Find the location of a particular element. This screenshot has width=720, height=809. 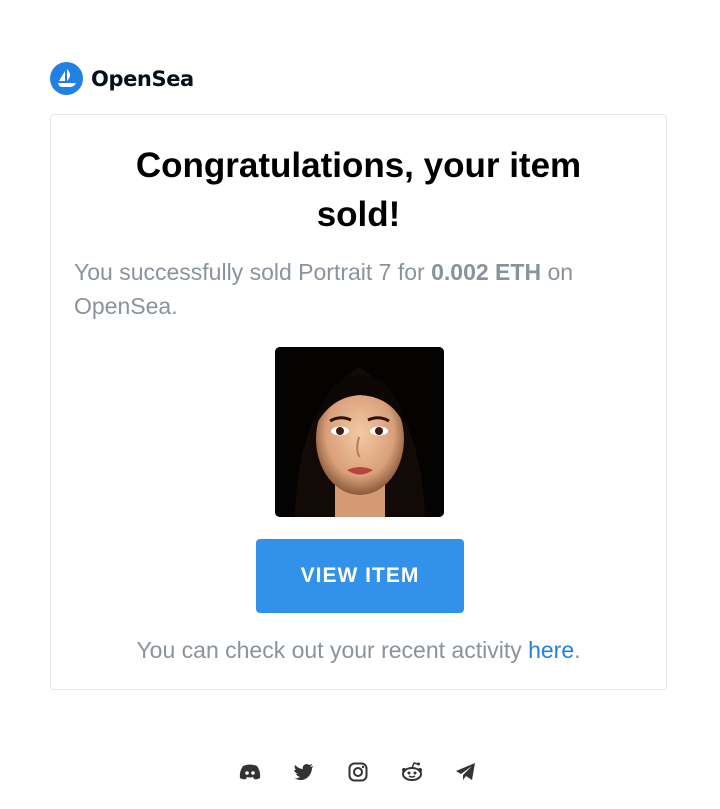

discord-icon is located at coordinates (250, 772).